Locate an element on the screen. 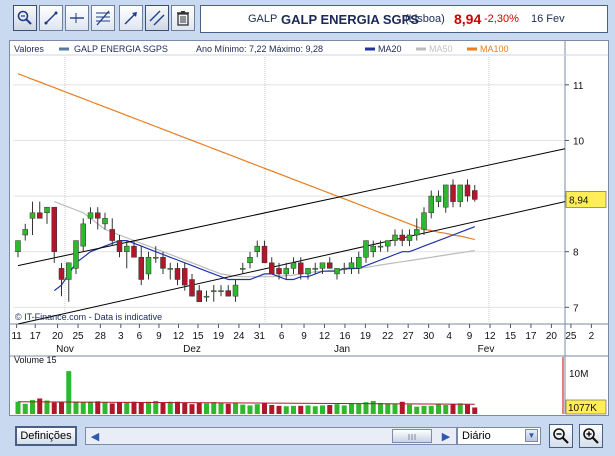  time-tick-label: 22 is located at coordinates (388, 336).